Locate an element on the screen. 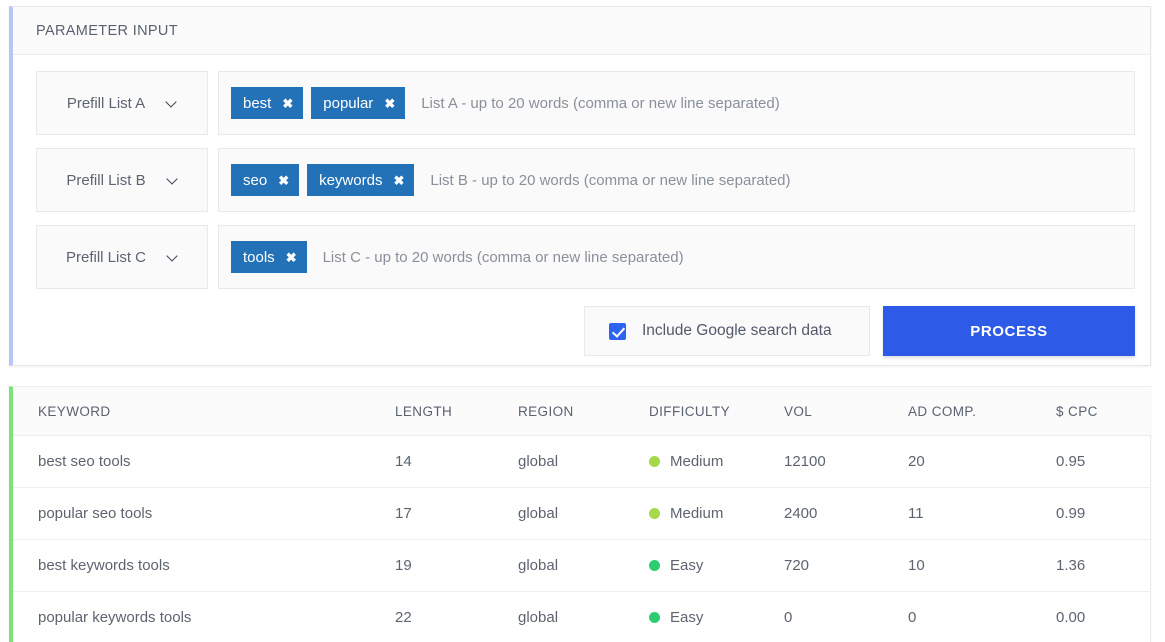 Image resolution: width=1165 pixels, height=642 pixels. cell-vol: 2400 is located at coordinates (846, 513).